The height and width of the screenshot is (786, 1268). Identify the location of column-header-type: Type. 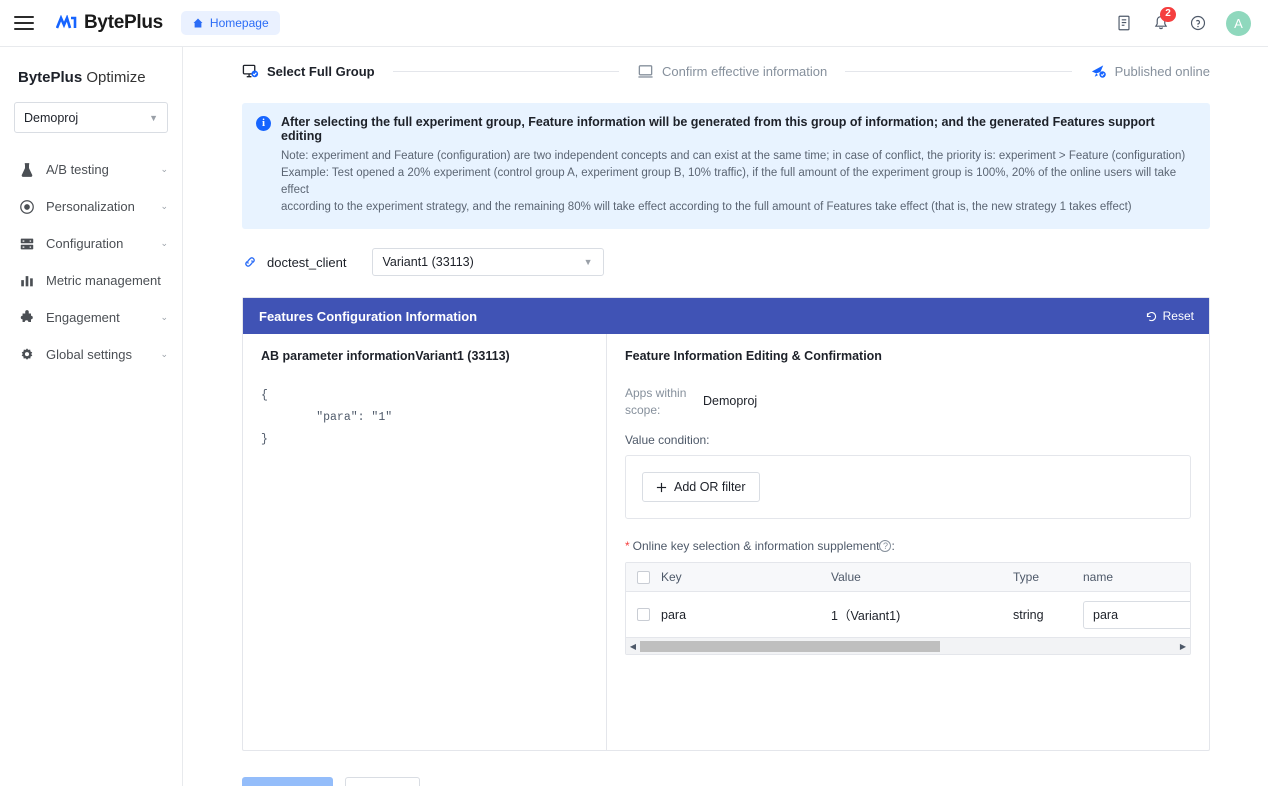
(1026, 577).